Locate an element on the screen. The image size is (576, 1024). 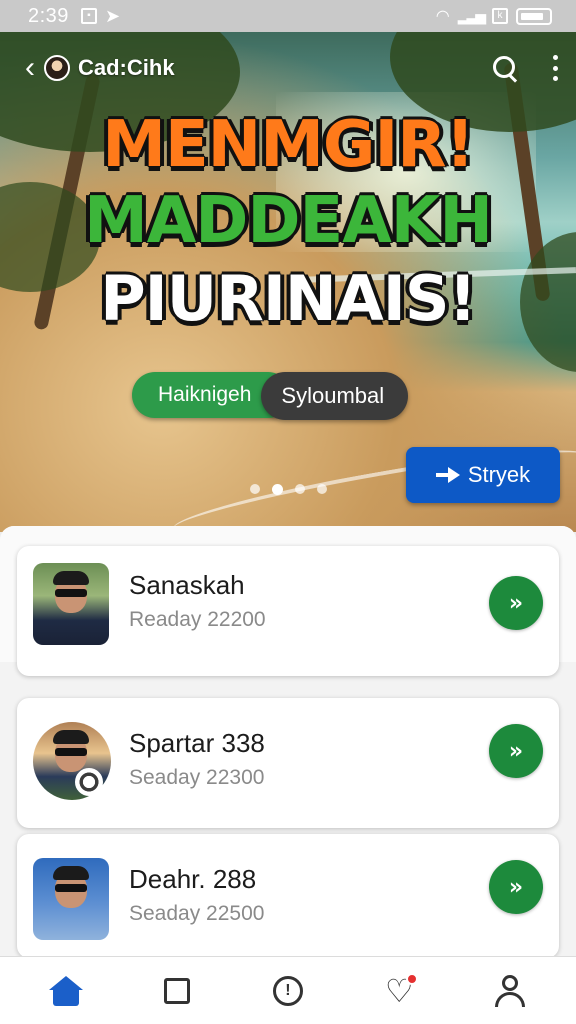
bottom-nav: ! ♡ is located at coordinates (288, 990).